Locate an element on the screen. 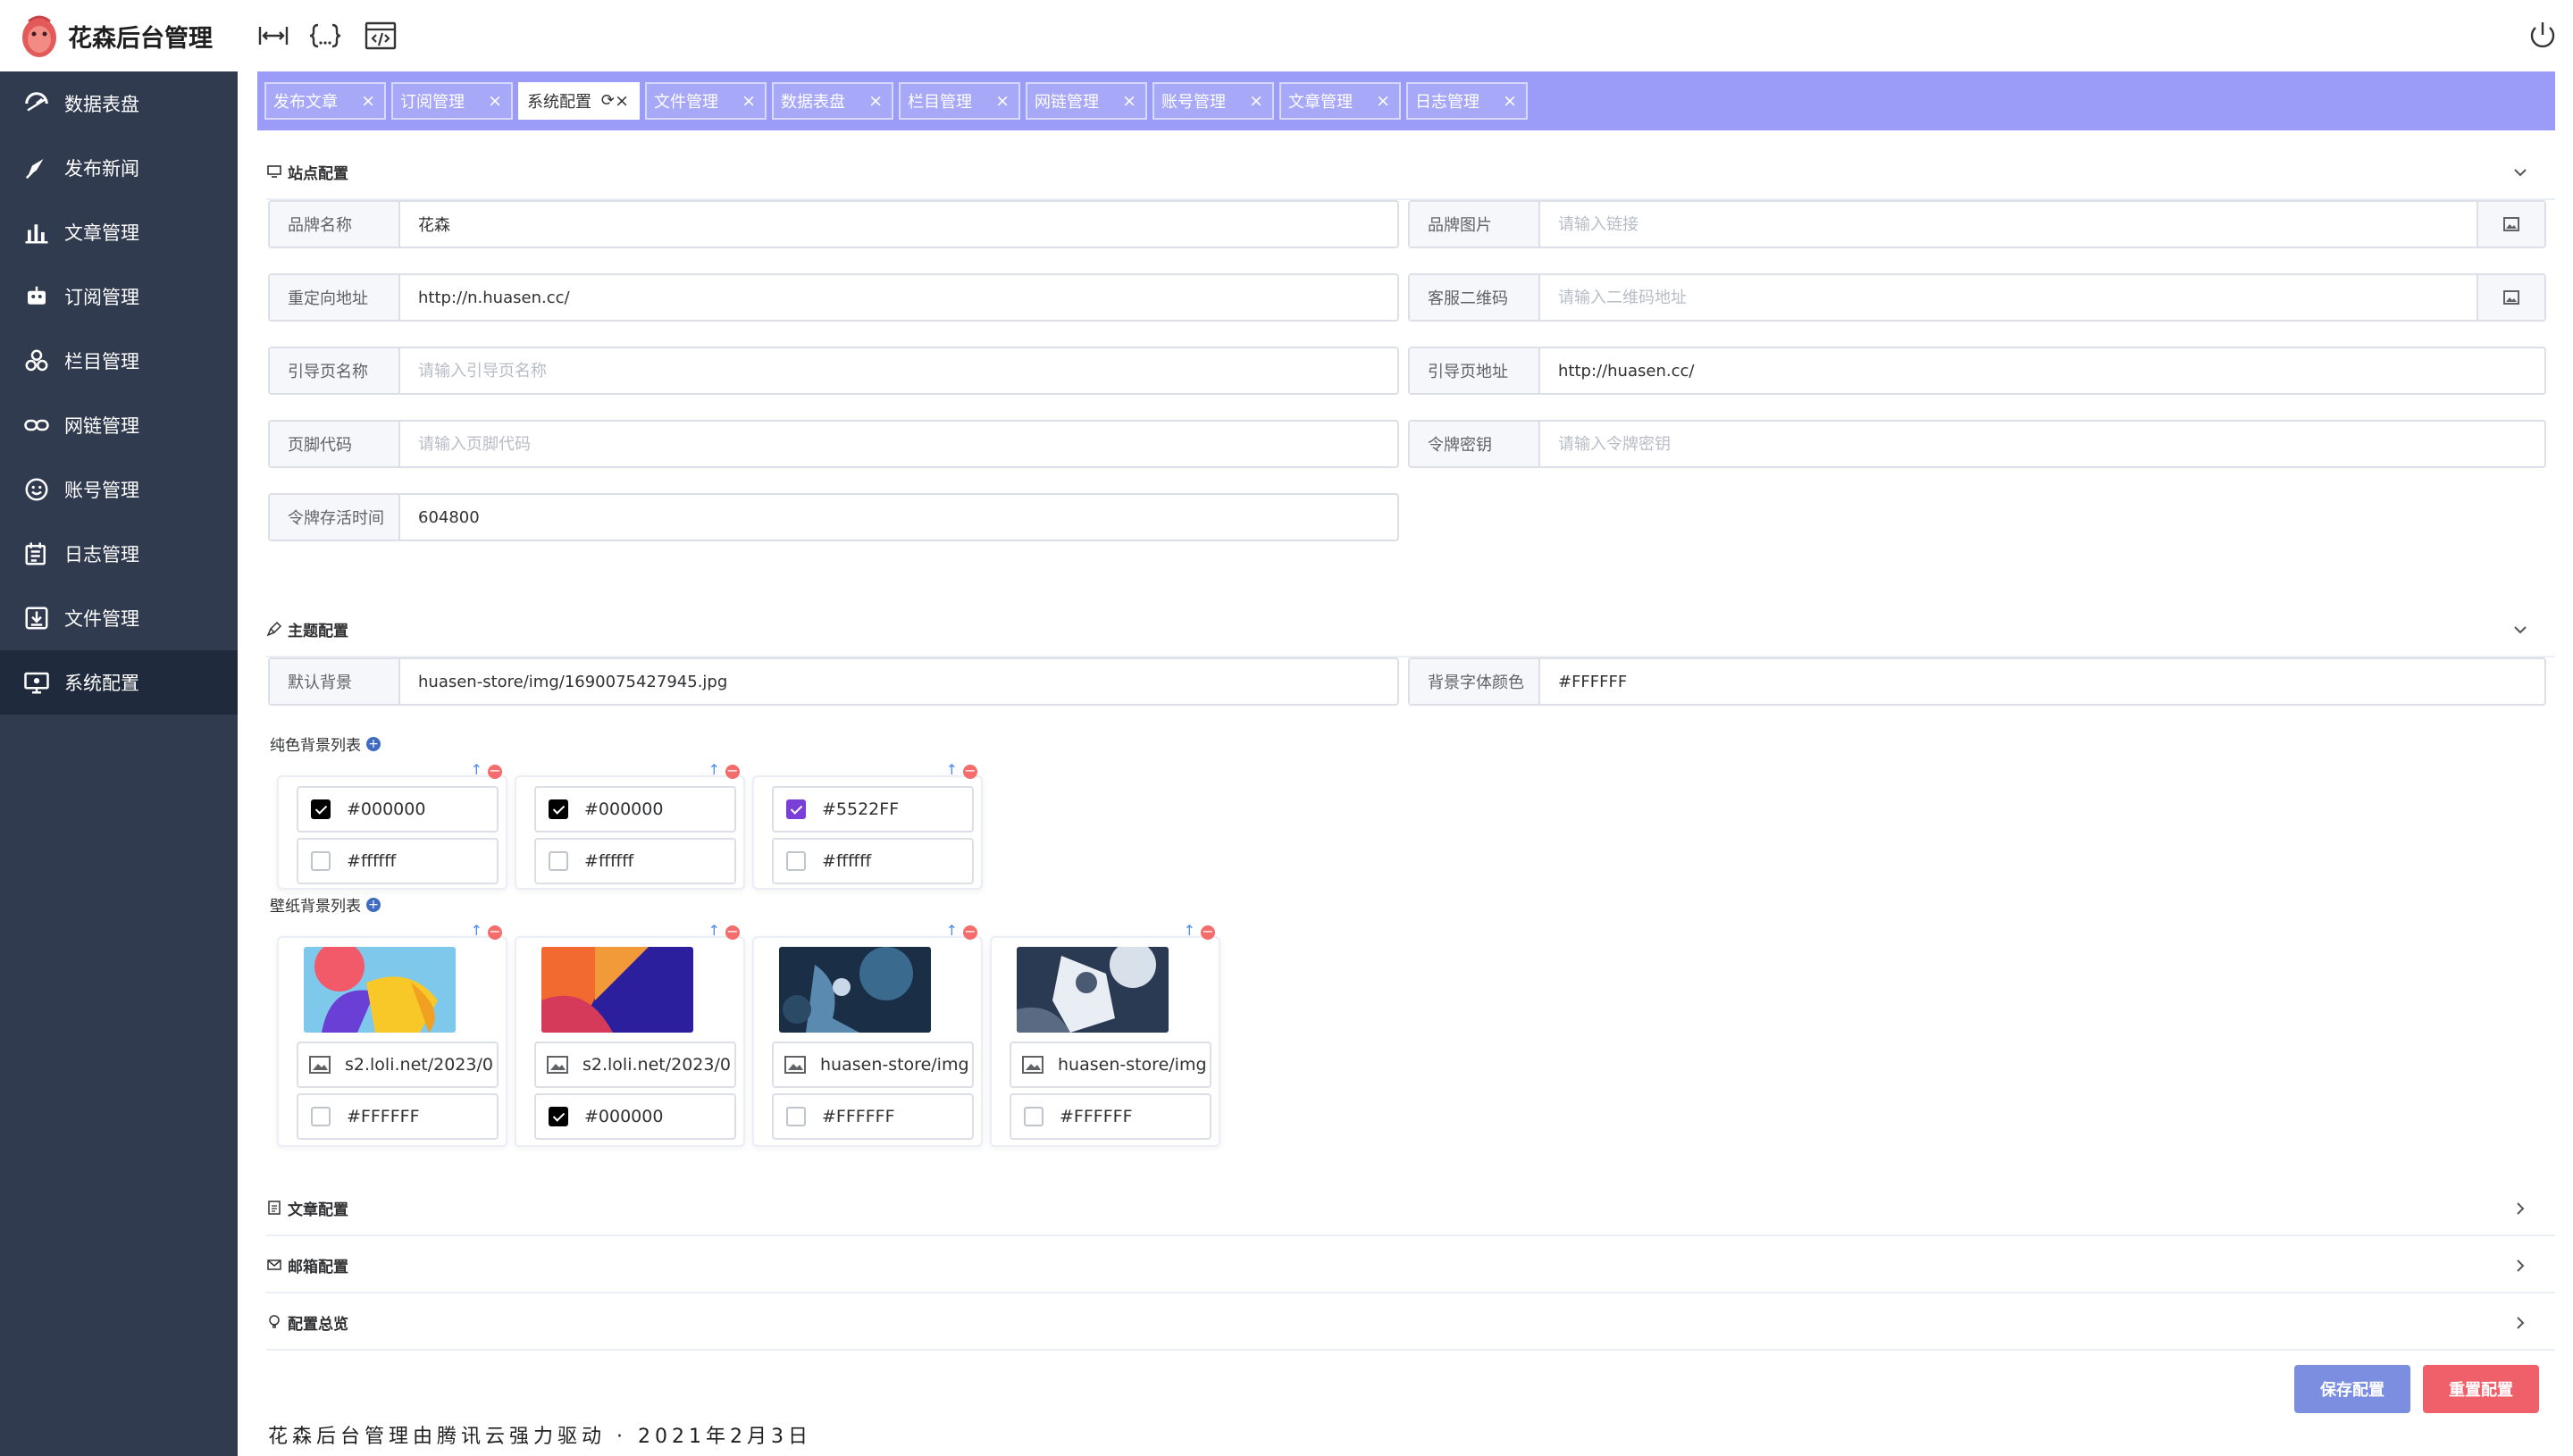  mail-config-header: 邮箱配置 is located at coordinates (1410, 1265).